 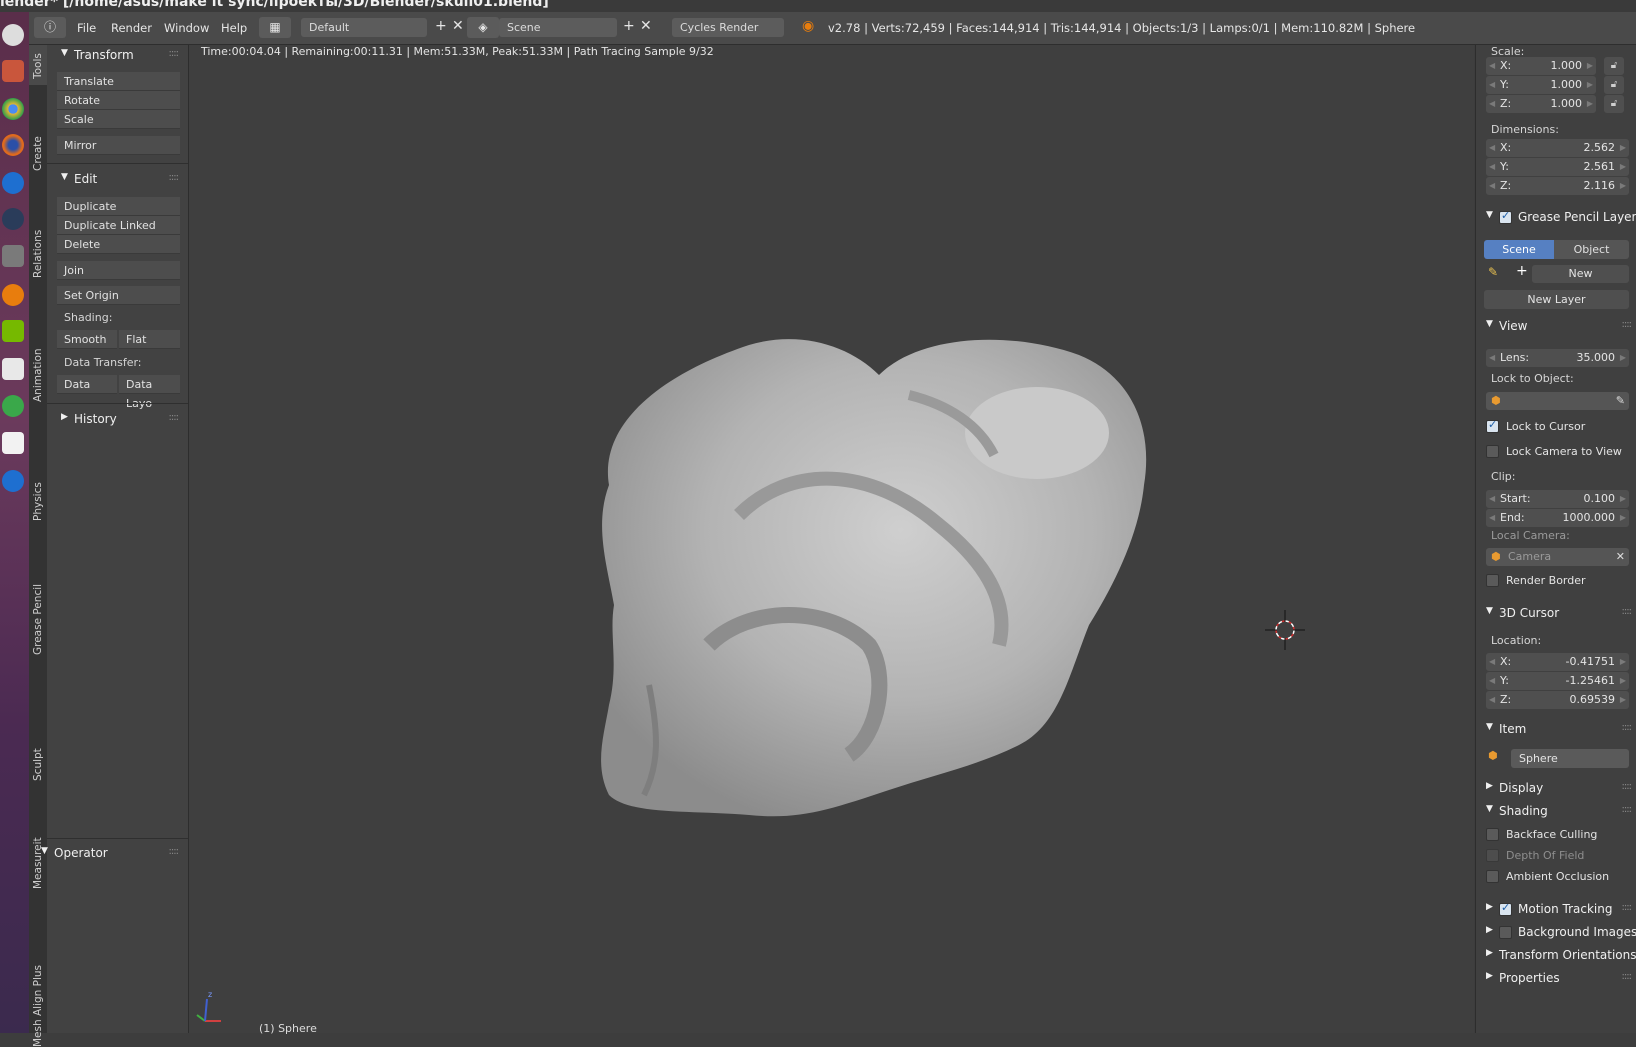 What do you see at coordinates (13, 183) in the screenshot?
I see `teamviewer-icon` at bounding box center [13, 183].